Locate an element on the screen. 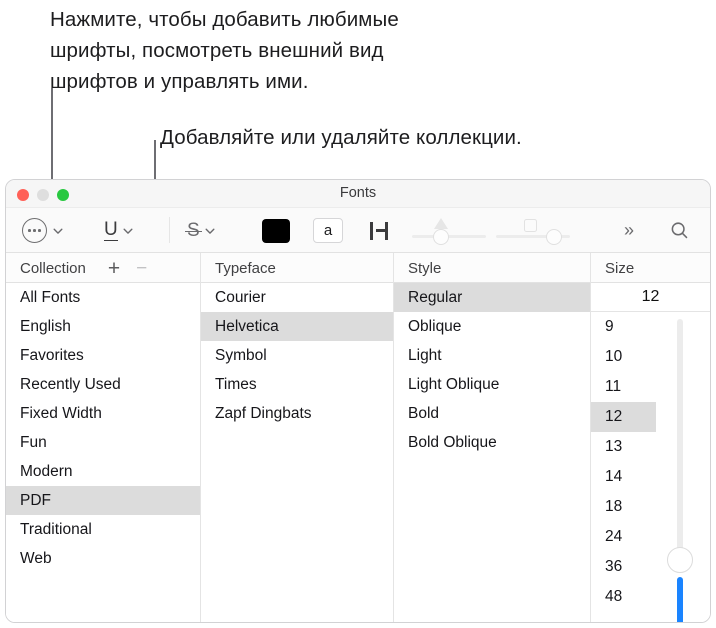 The image size is (716, 628). double-chevron-right-icon: » is located at coordinates (629, 230).